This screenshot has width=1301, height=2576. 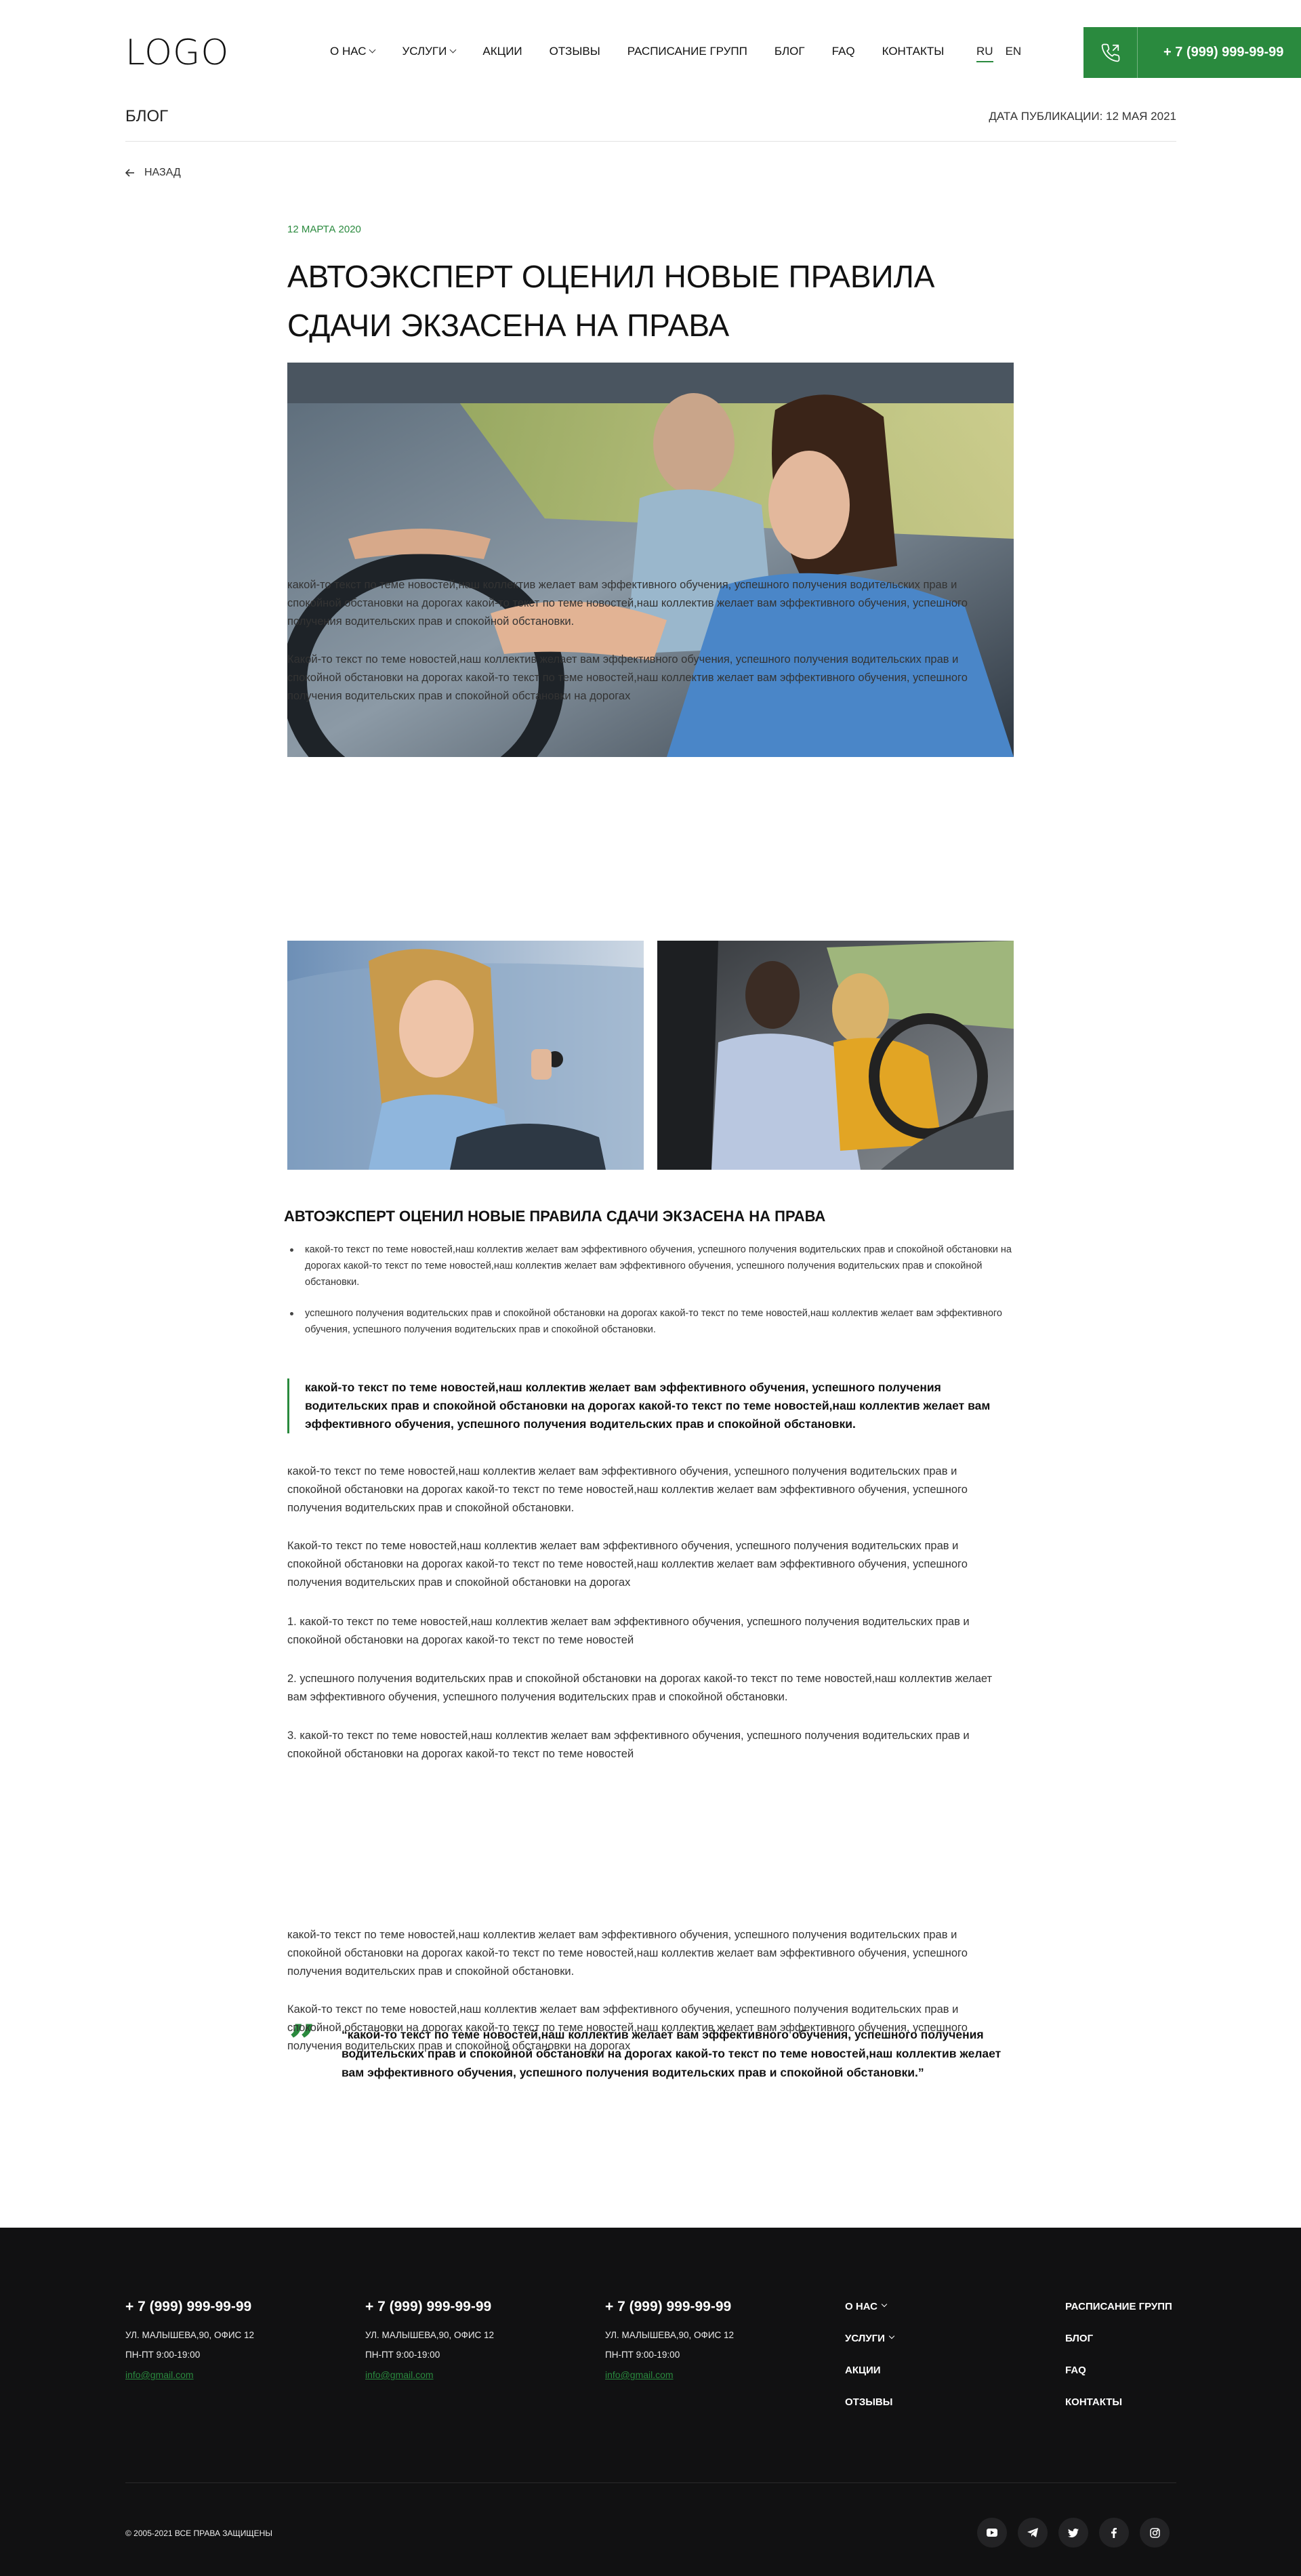 I want to click on footer-nav-label: О НАС, so click(x=861, y=2307).